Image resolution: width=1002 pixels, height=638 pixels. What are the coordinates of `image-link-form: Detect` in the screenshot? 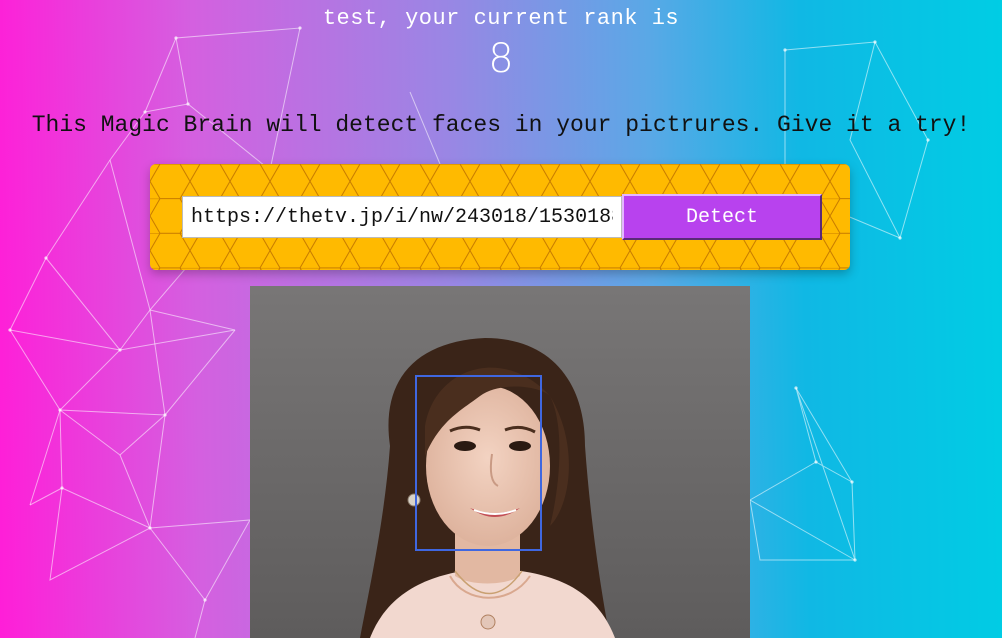 It's located at (500, 217).